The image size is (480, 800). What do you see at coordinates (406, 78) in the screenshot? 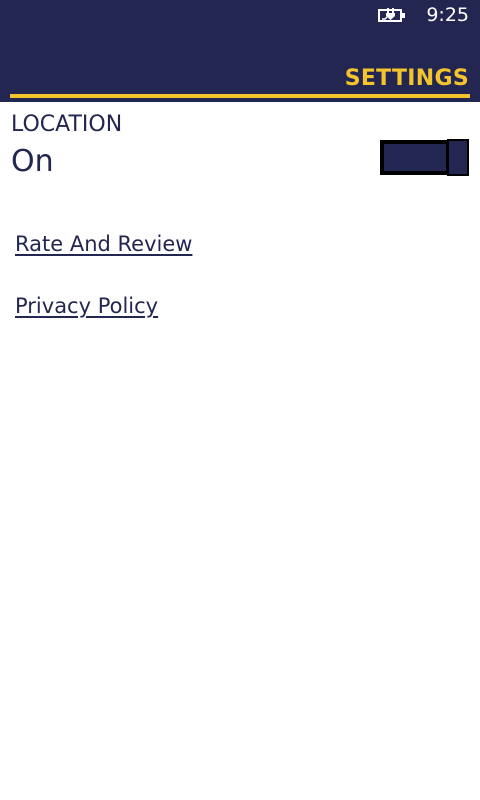
I see `page-title: SETTINGS` at bounding box center [406, 78].